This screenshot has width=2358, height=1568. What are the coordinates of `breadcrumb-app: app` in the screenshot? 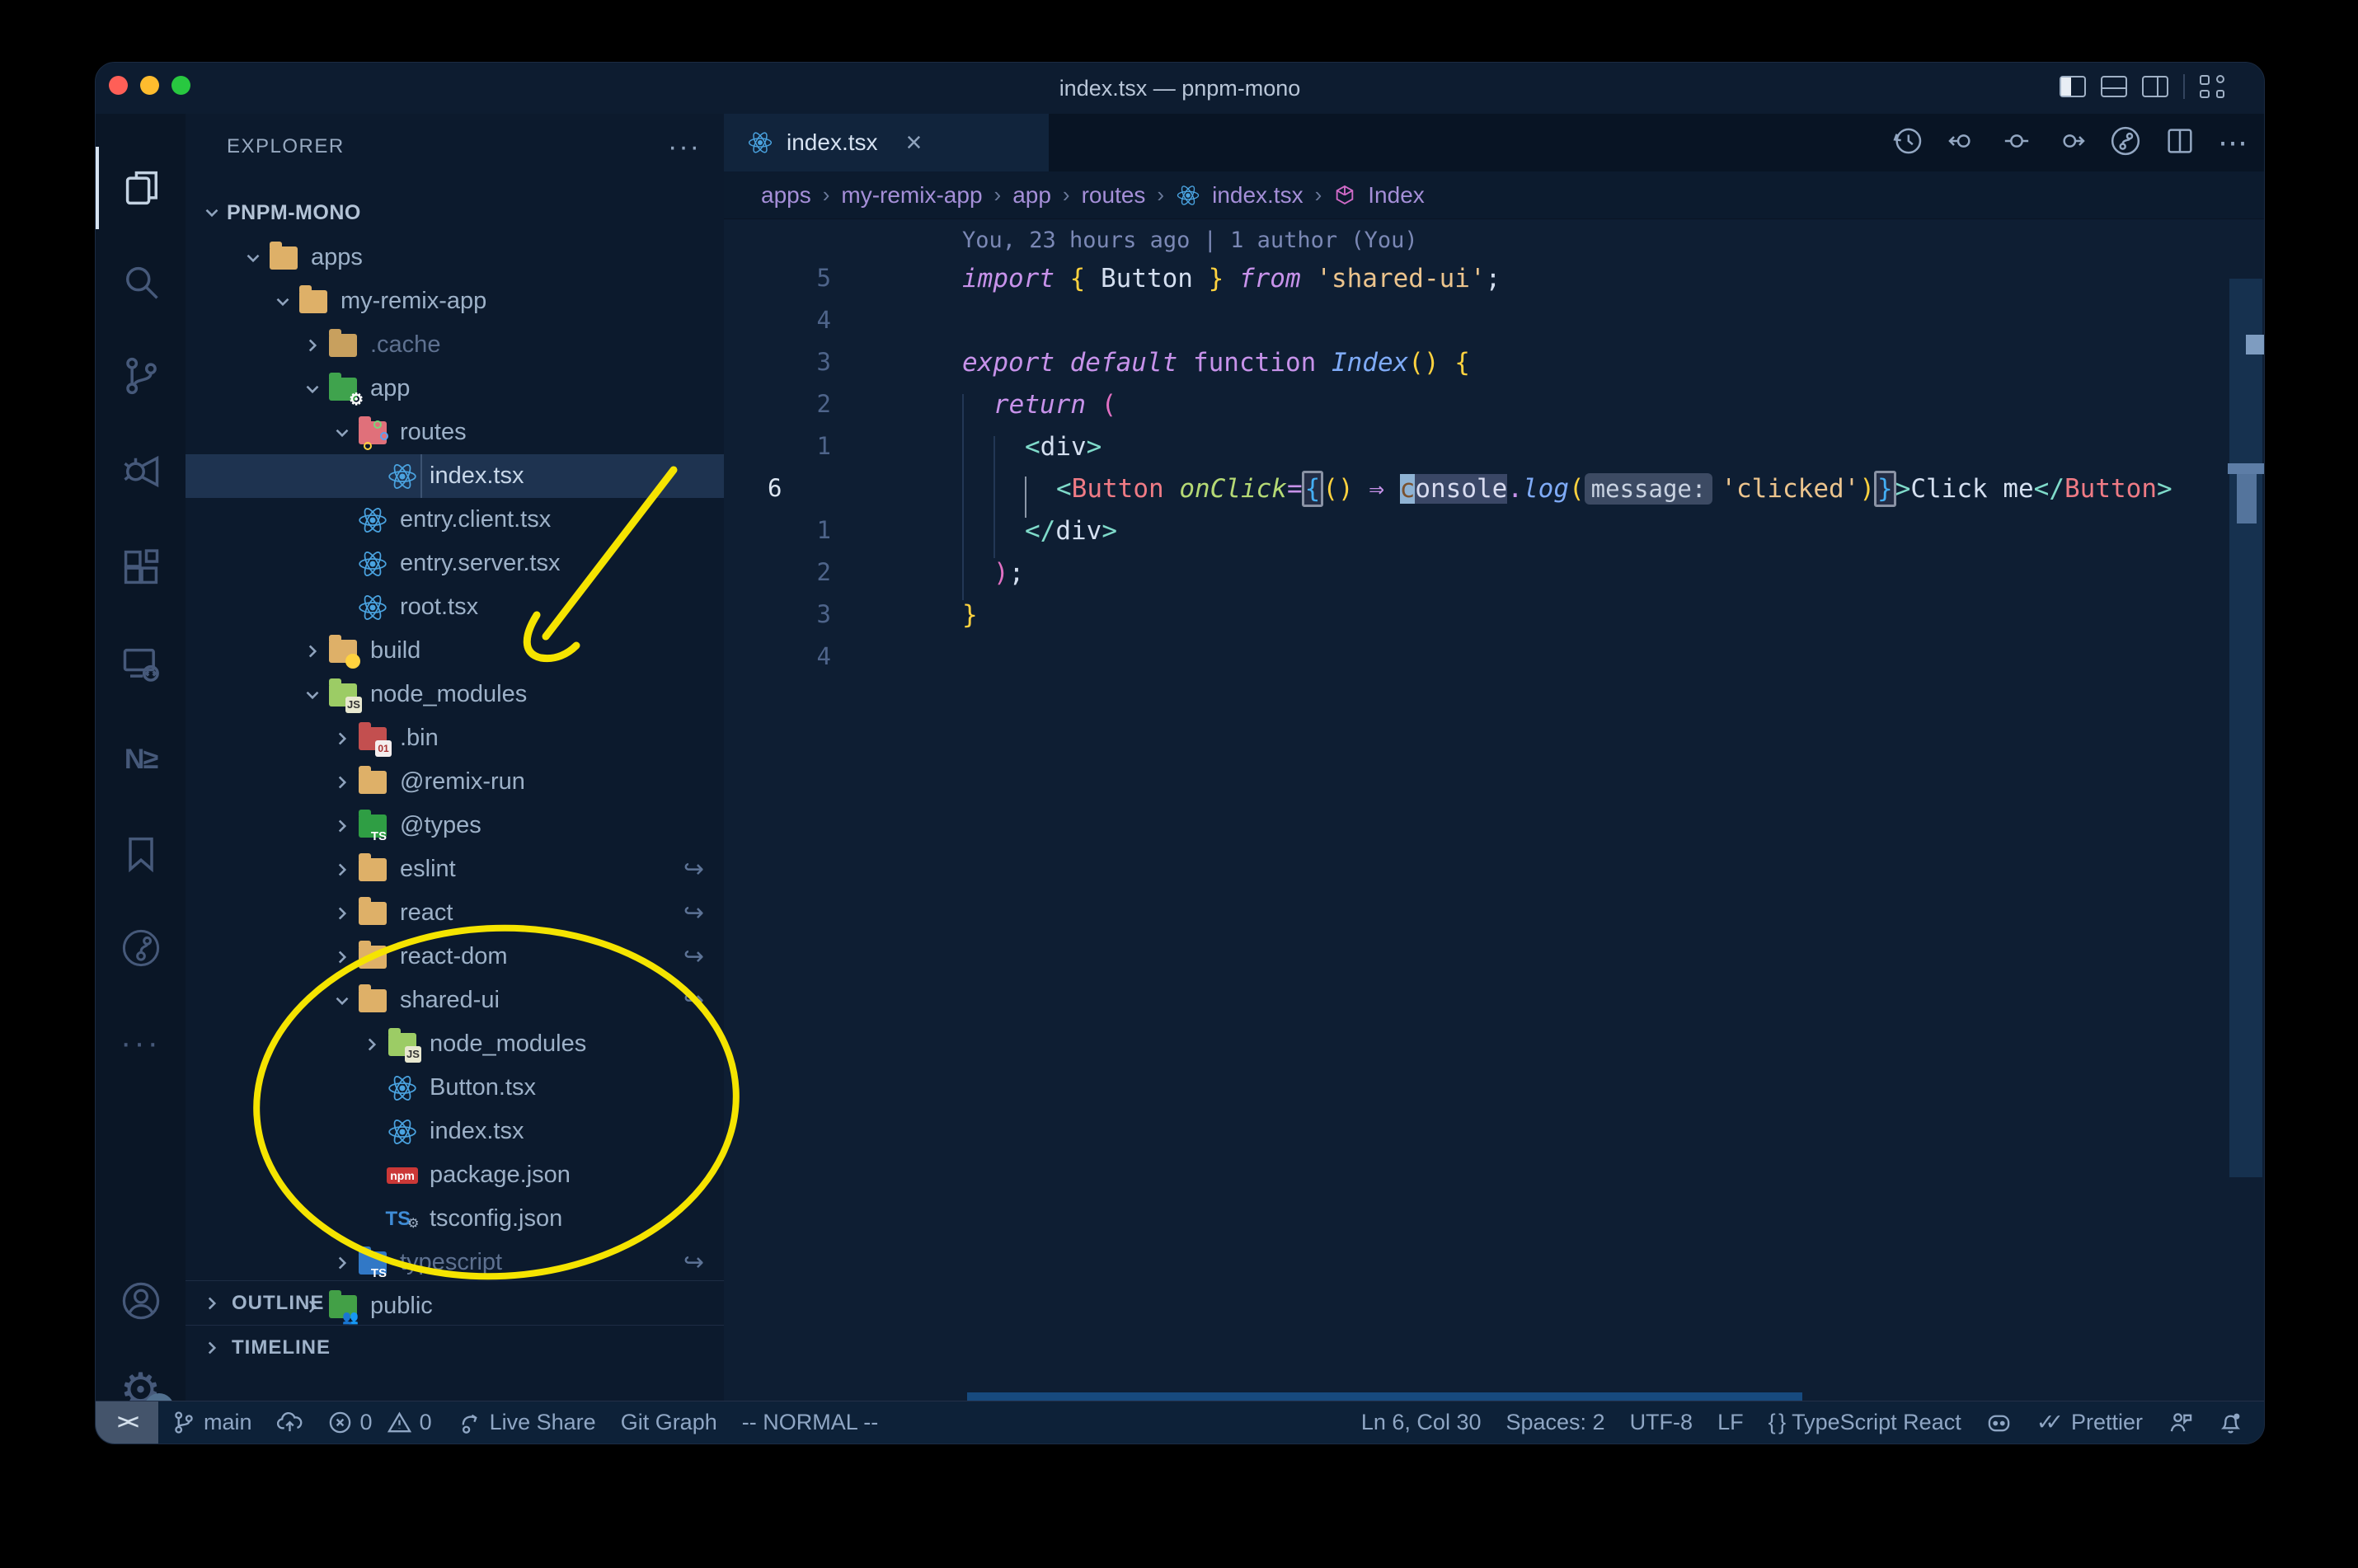 It's located at (1032, 195).